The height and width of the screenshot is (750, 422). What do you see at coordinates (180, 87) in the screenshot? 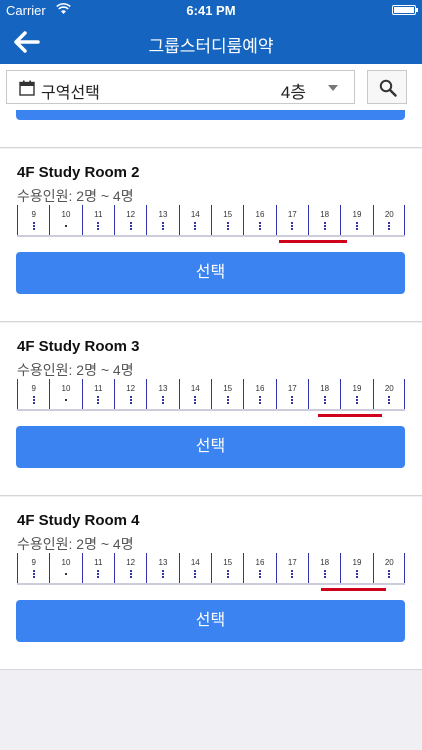
I see `region-select: 구역선택 4층` at bounding box center [180, 87].